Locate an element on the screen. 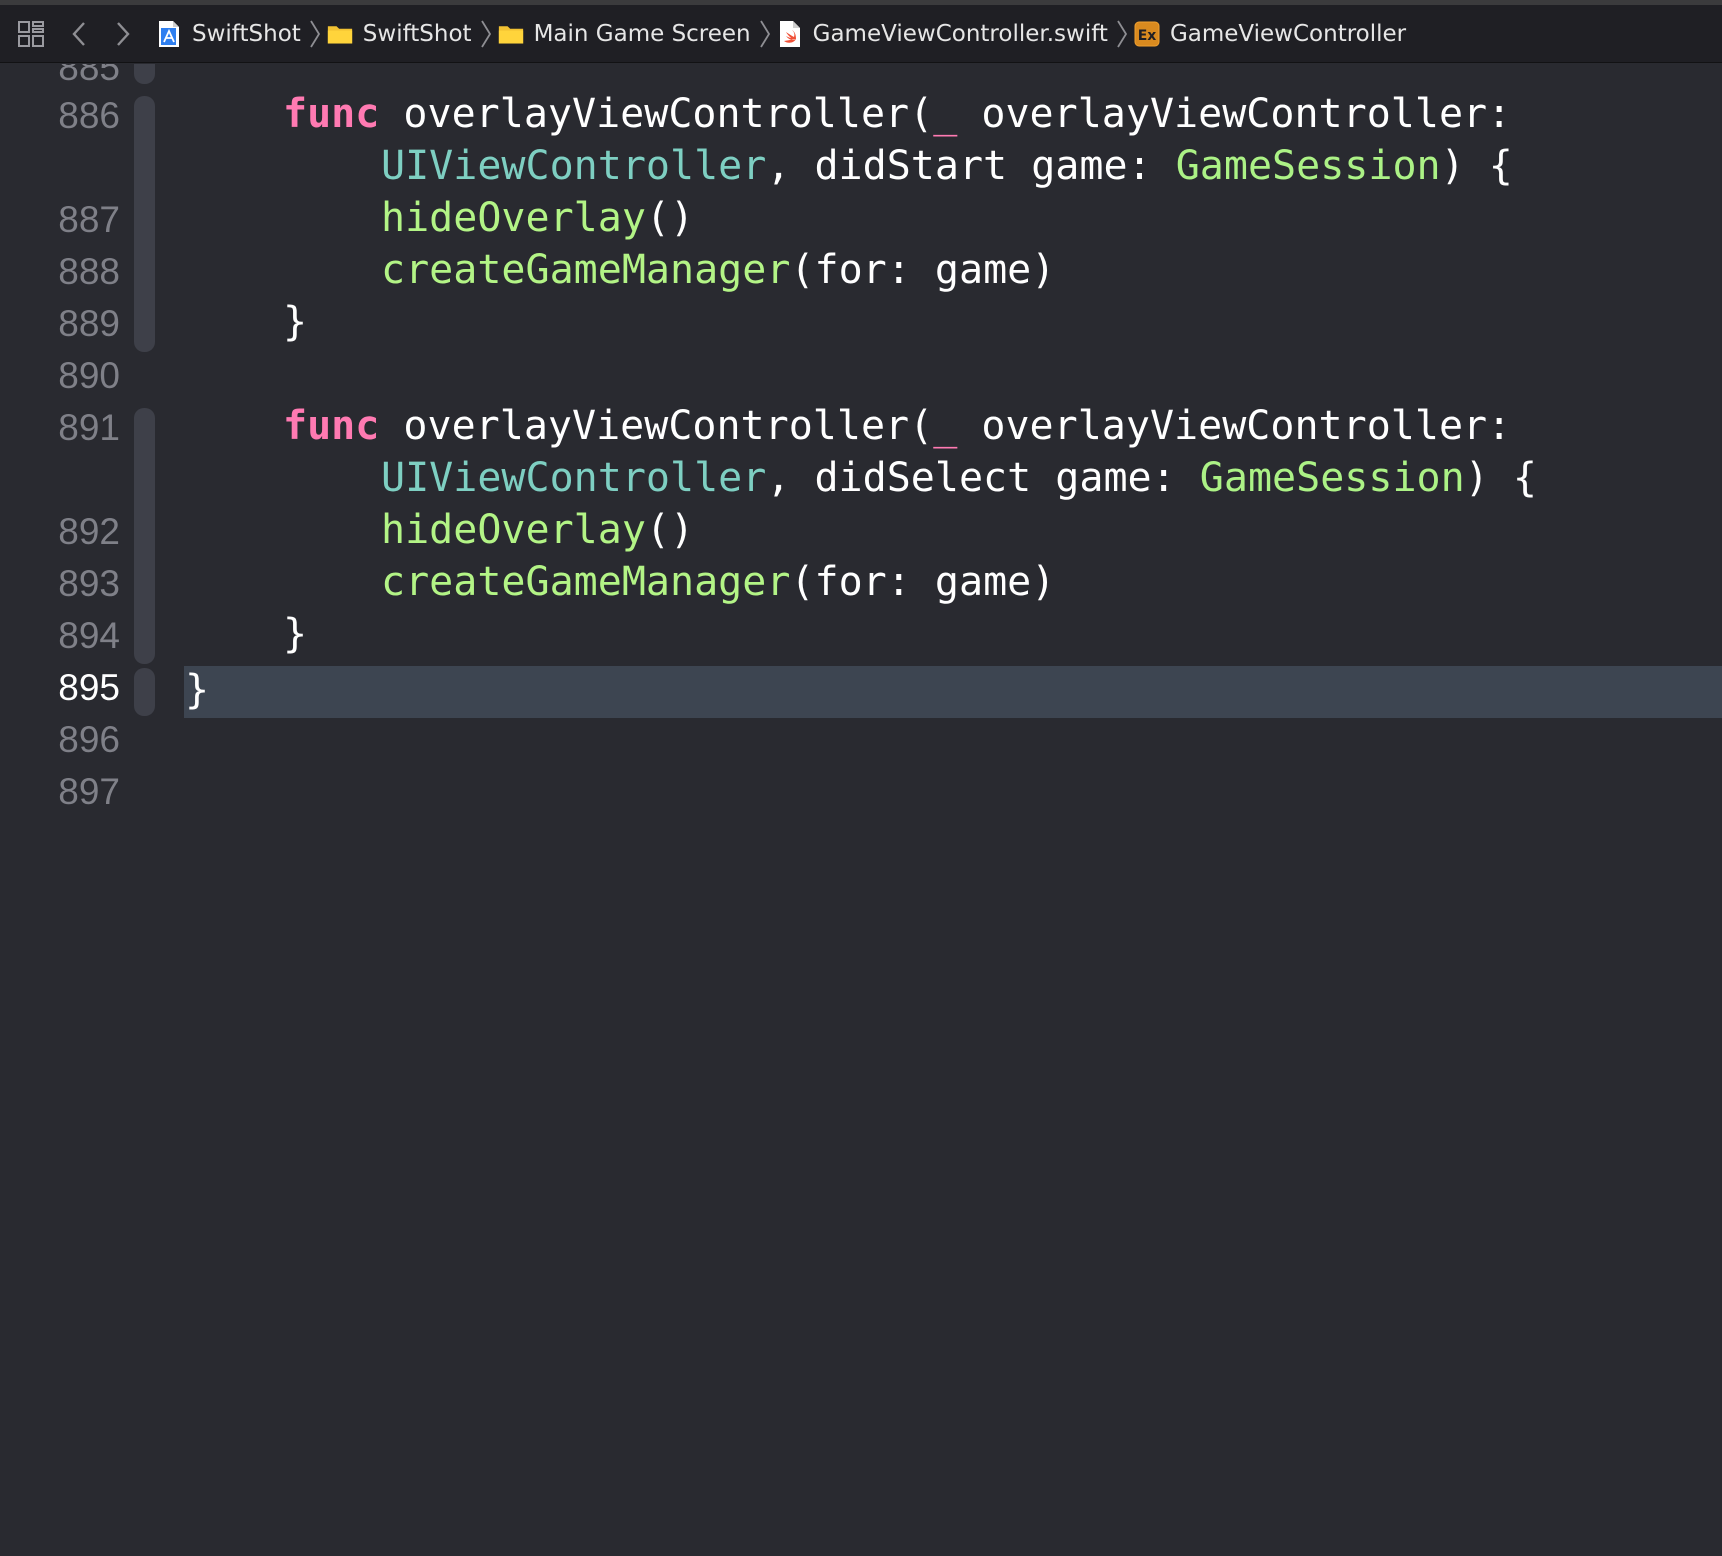  breadcrumb-symbol: Ex GameViewController is located at coordinates (1270, 34).